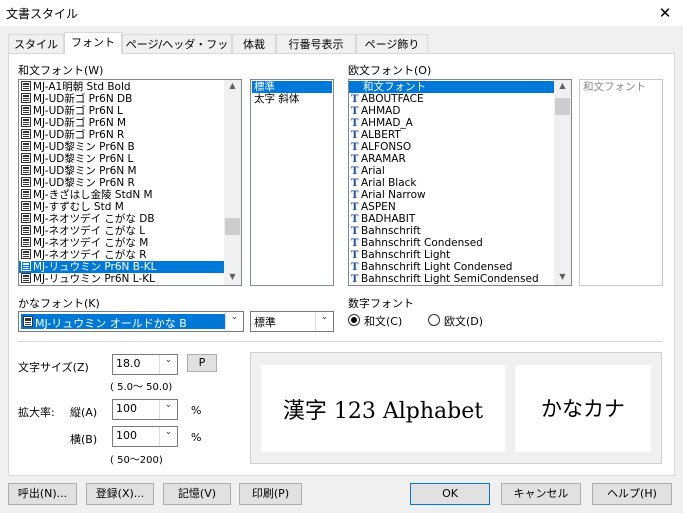 Image resolution: width=683 pixels, height=513 pixels. What do you see at coordinates (145, 364) in the screenshot?
I see `font-size-combo: 18.0 ⌄` at bounding box center [145, 364].